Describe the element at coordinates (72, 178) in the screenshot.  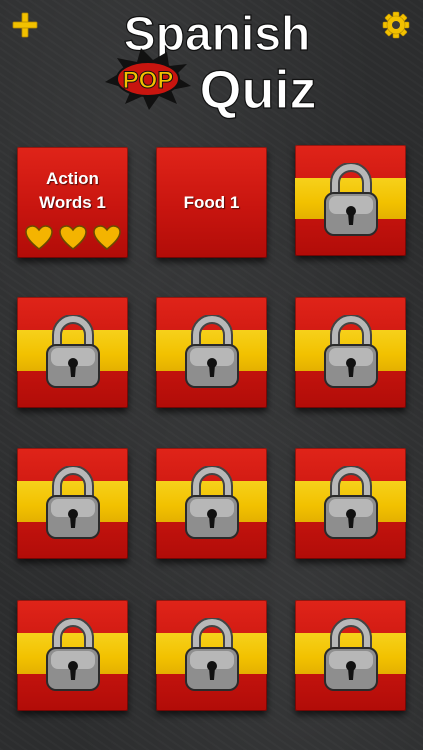
I see `level-title-line1: Action` at that location.